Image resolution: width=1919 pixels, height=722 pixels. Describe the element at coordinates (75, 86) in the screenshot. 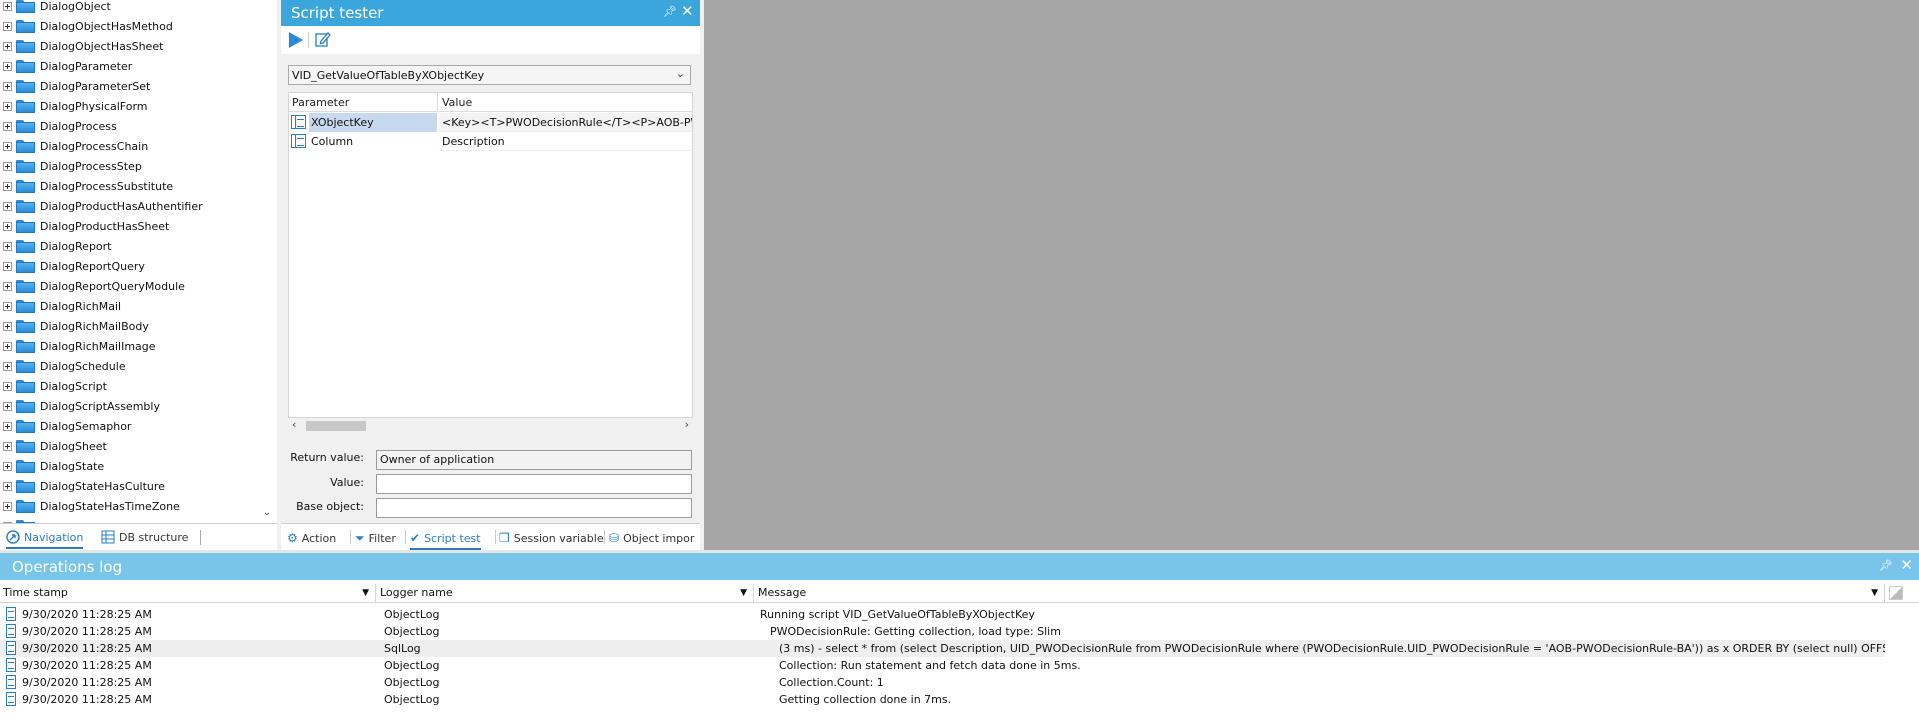

I see `tree-item: DialogParameterSet` at that location.